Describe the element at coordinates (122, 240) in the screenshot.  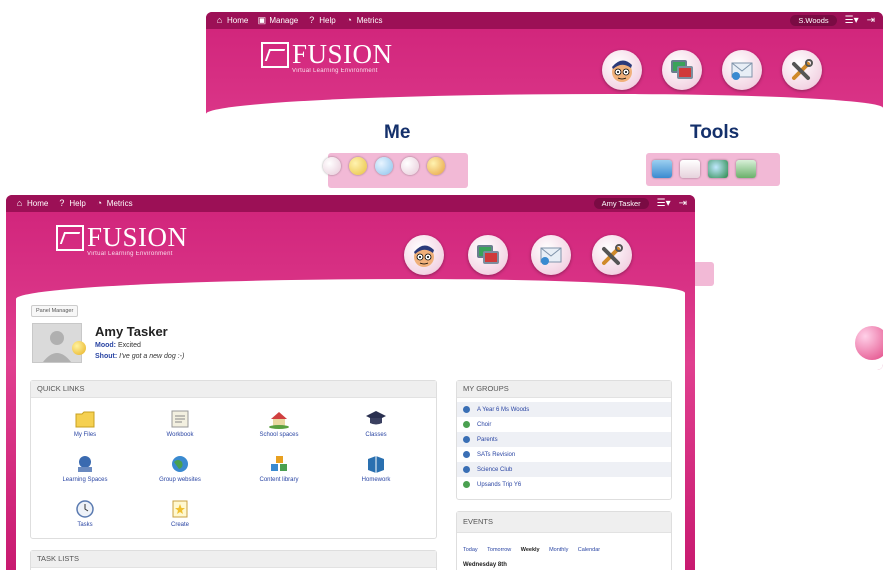
I see `front-logo: FUSION Virtual Learning Environment` at that location.